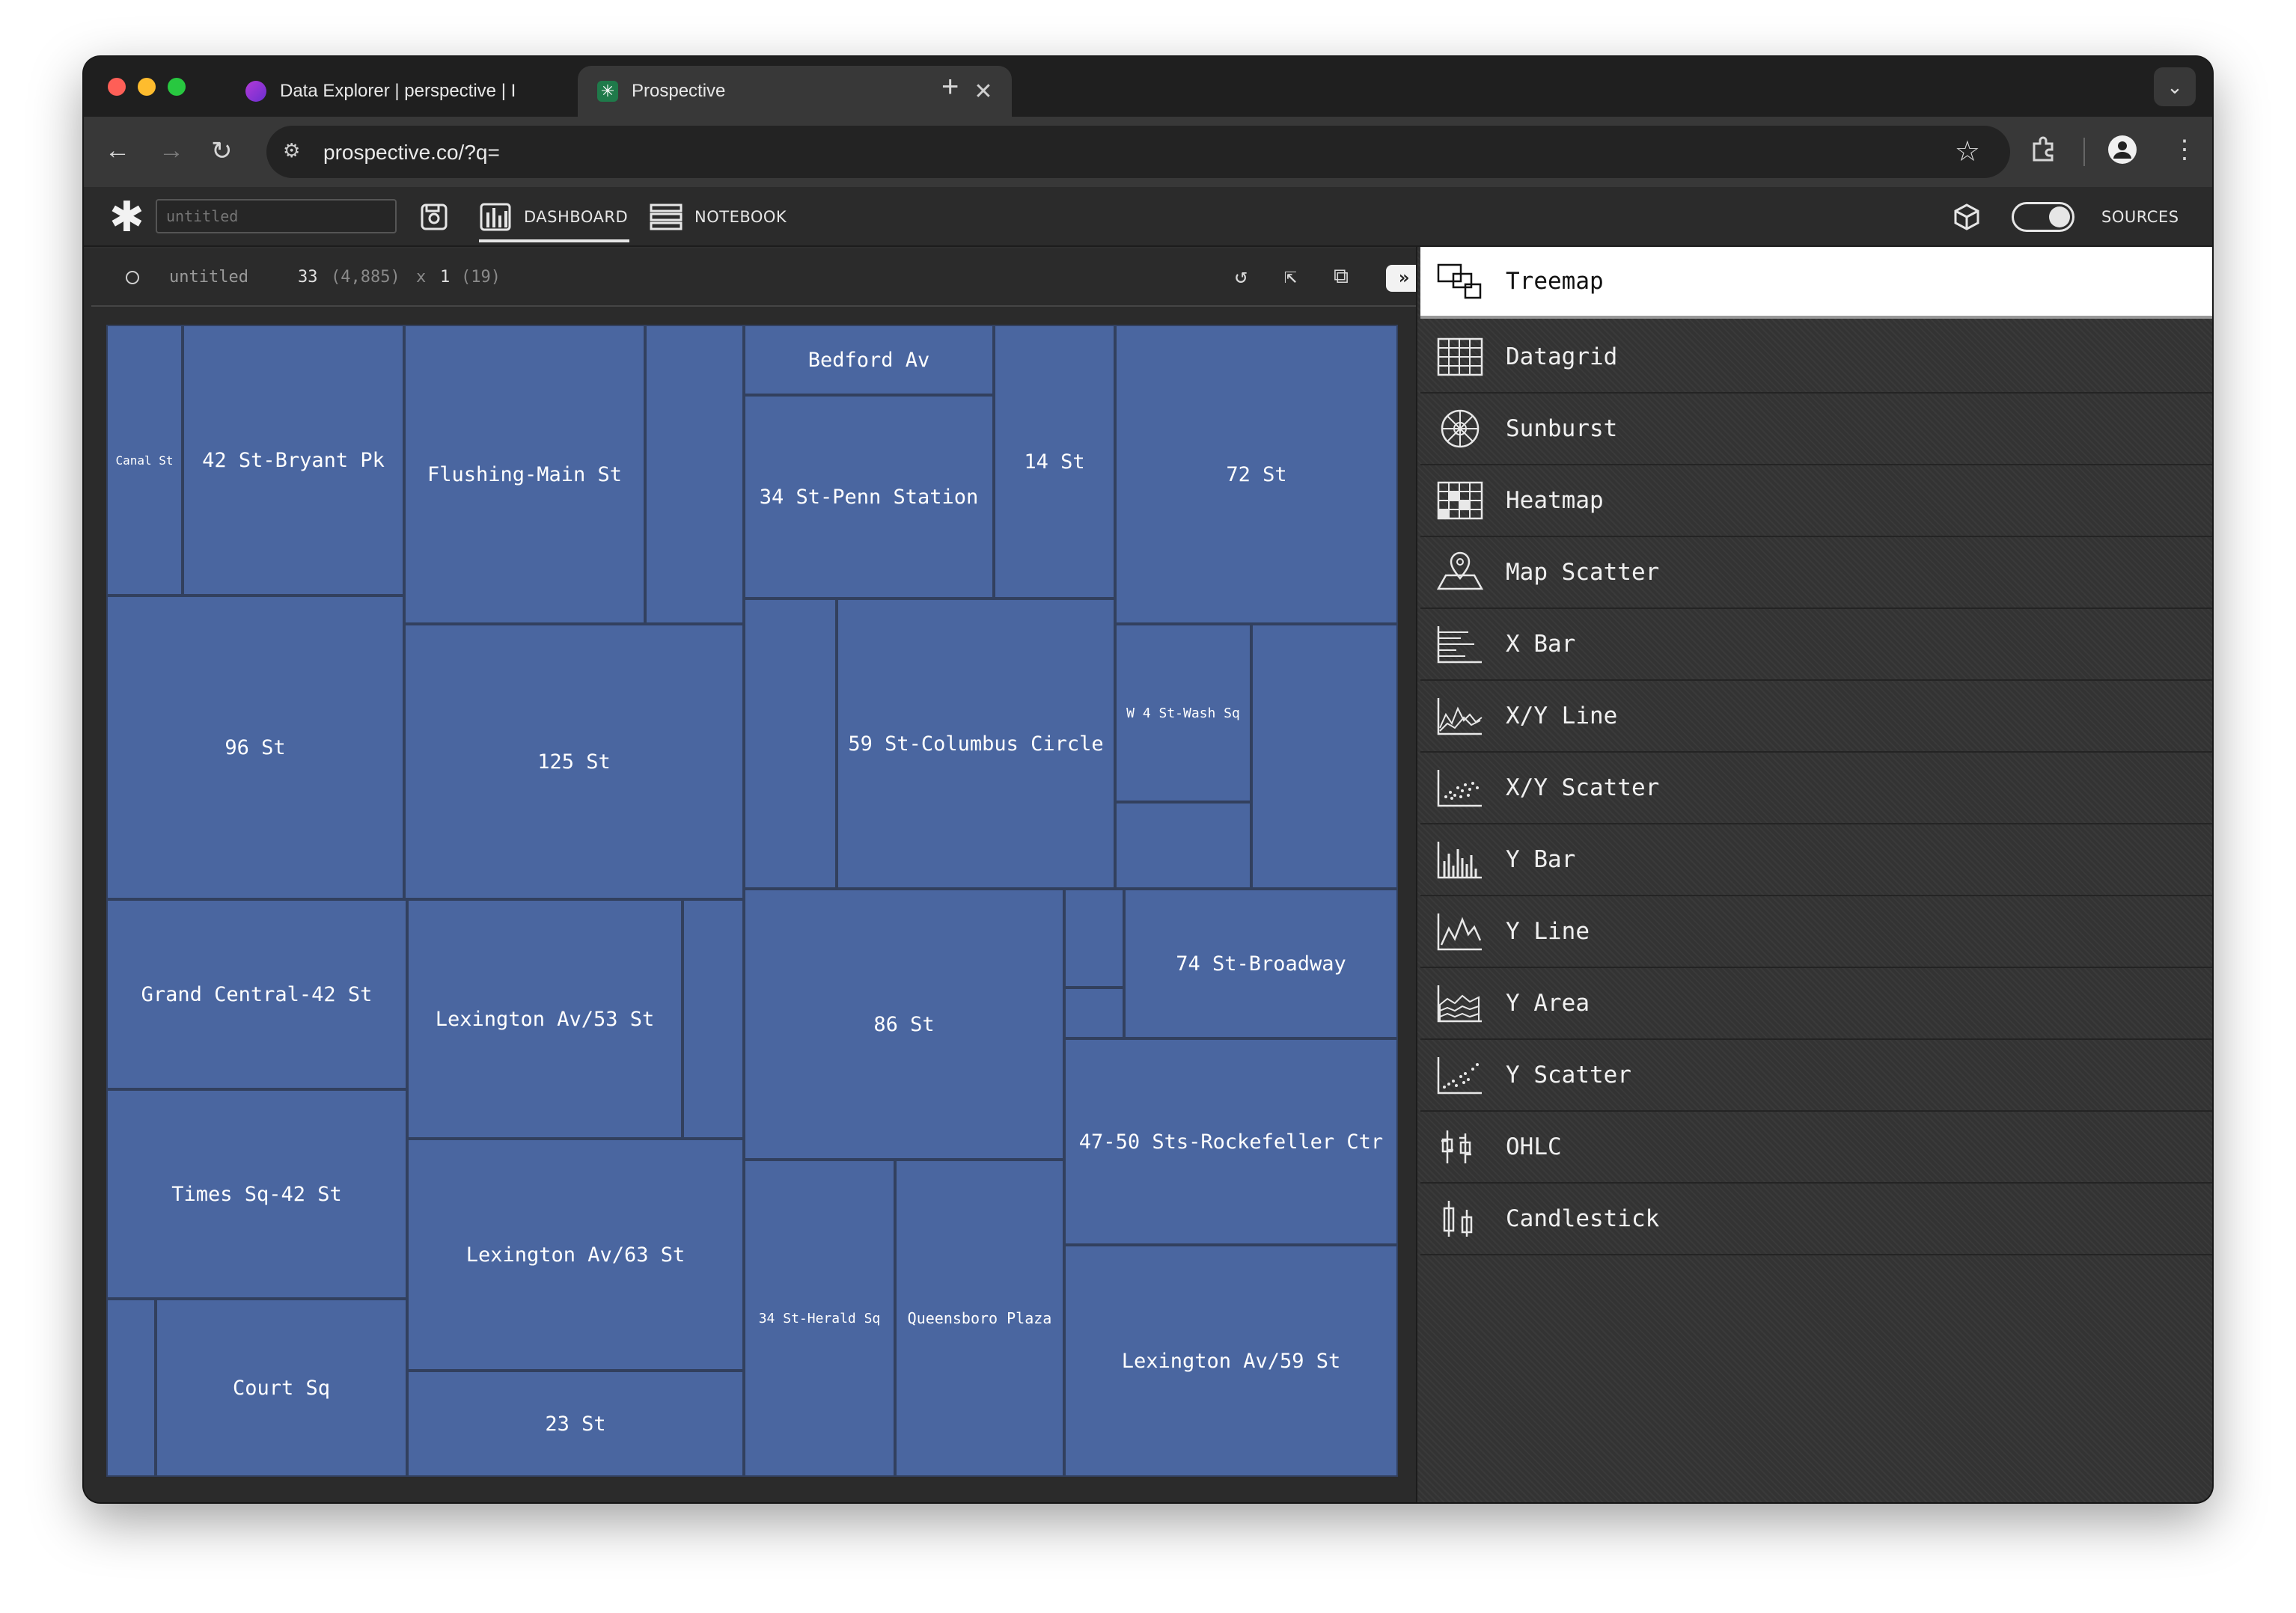 This screenshot has width=2296, height=1613. I want to click on x-bar-icon, so click(1459, 645).